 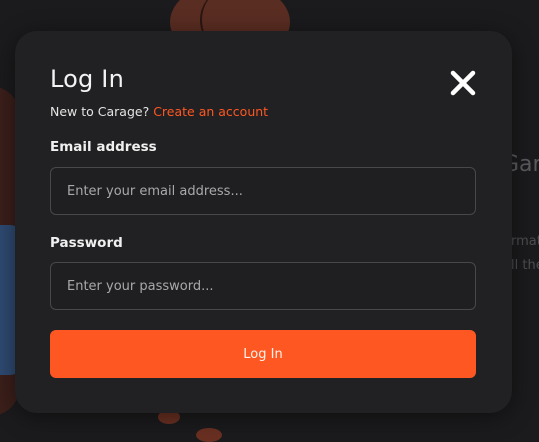 What do you see at coordinates (86, 243) in the screenshot?
I see `password-label: Password` at bounding box center [86, 243].